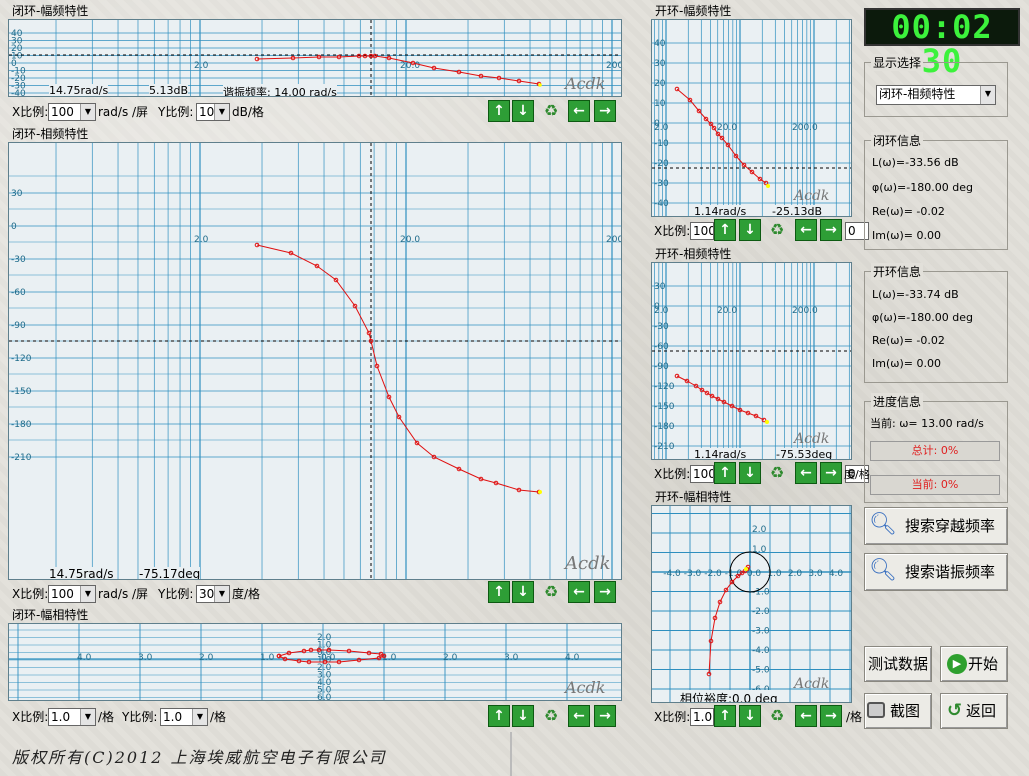 This screenshot has height=776, width=1029. Describe the element at coordinates (955, 710) in the screenshot. I see `back-arrow-icon: ↺` at that location.